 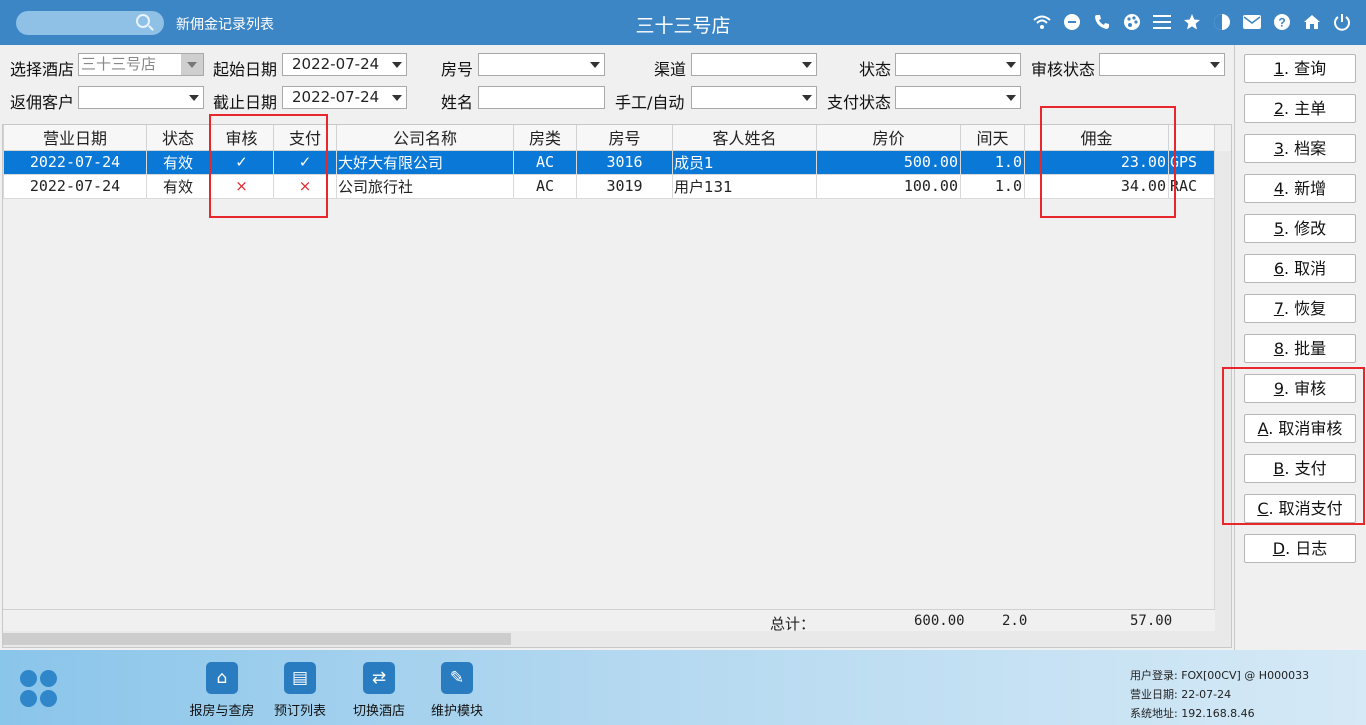 What do you see at coordinates (1251, 22) in the screenshot?
I see `mail-icon` at bounding box center [1251, 22].